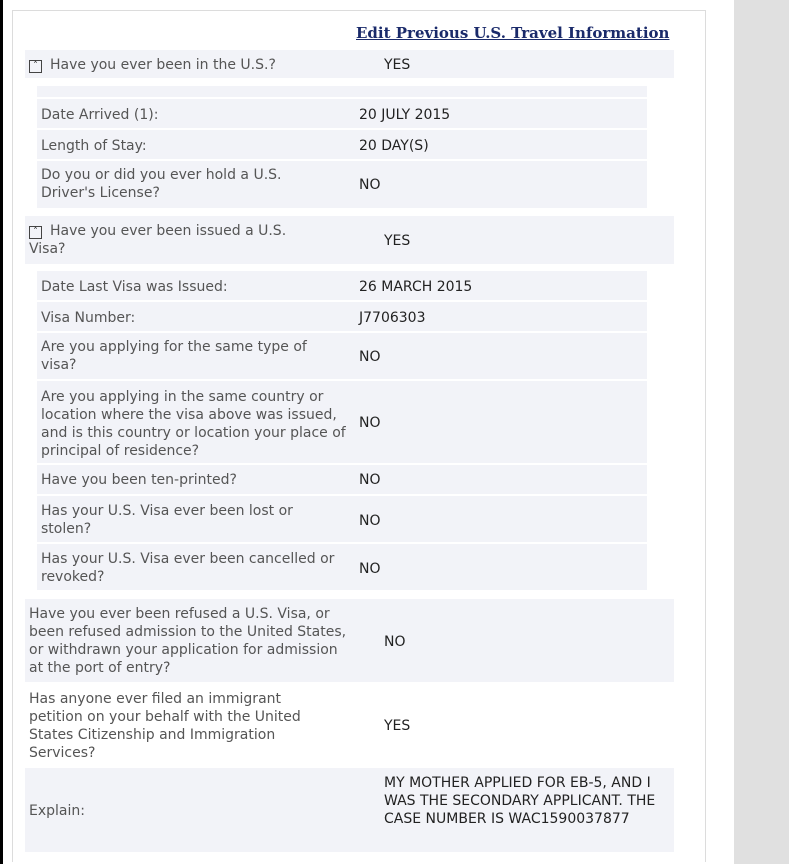 Image resolution: width=789 pixels, height=864 pixels. What do you see at coordinates (57, 811) in the screenshot?
I see `question-explain: Explain:` at bounding box center [57, 811].